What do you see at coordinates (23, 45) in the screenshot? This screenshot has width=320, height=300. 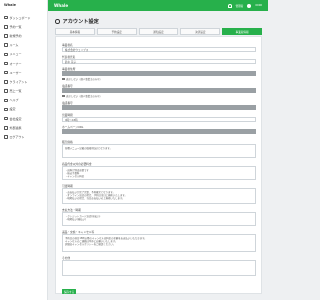 I see `sidebar-item-room: ルーム` at bounding box center [23, 45].